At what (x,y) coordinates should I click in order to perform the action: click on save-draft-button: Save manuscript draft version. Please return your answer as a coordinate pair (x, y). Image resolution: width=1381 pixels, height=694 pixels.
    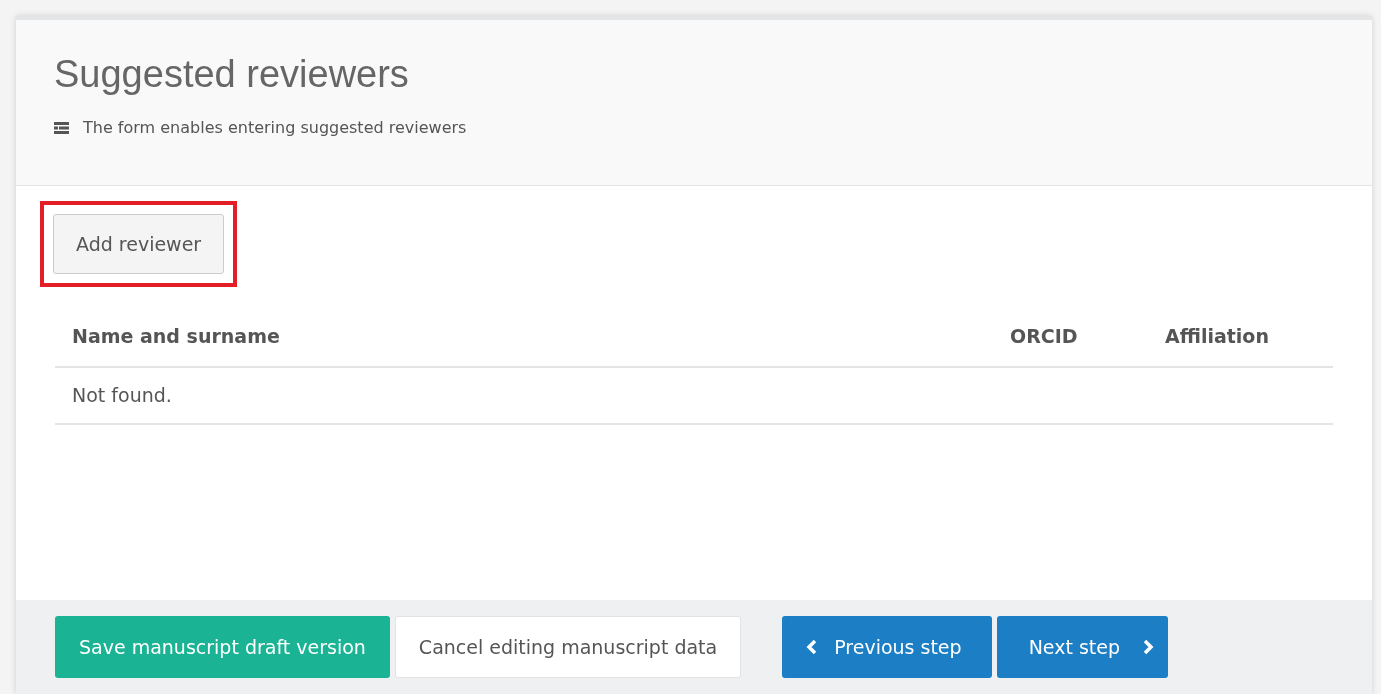
    Looking at the image, I should click on (222, 647).